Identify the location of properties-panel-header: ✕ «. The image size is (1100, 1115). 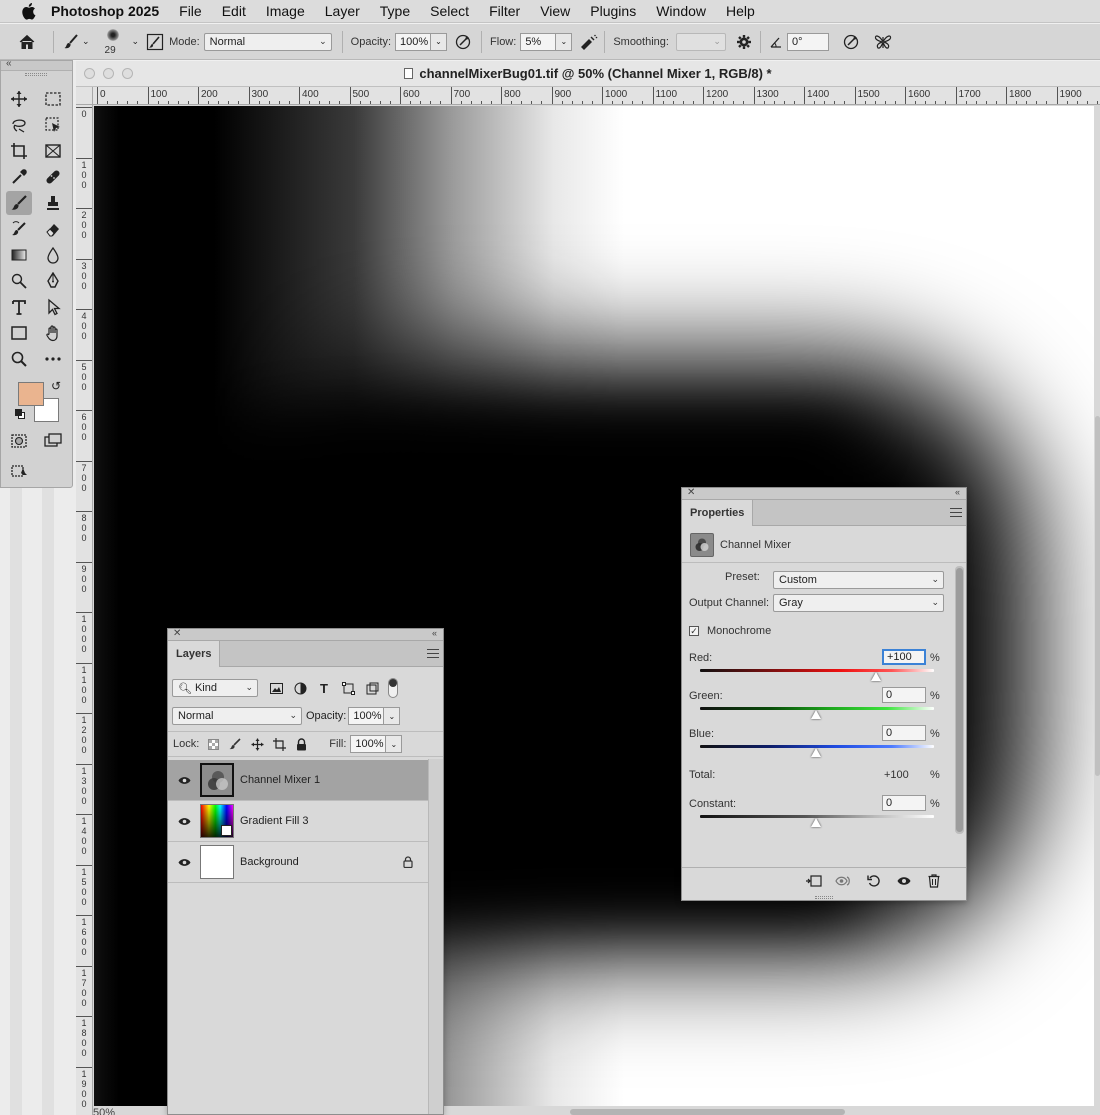
(824, 493).